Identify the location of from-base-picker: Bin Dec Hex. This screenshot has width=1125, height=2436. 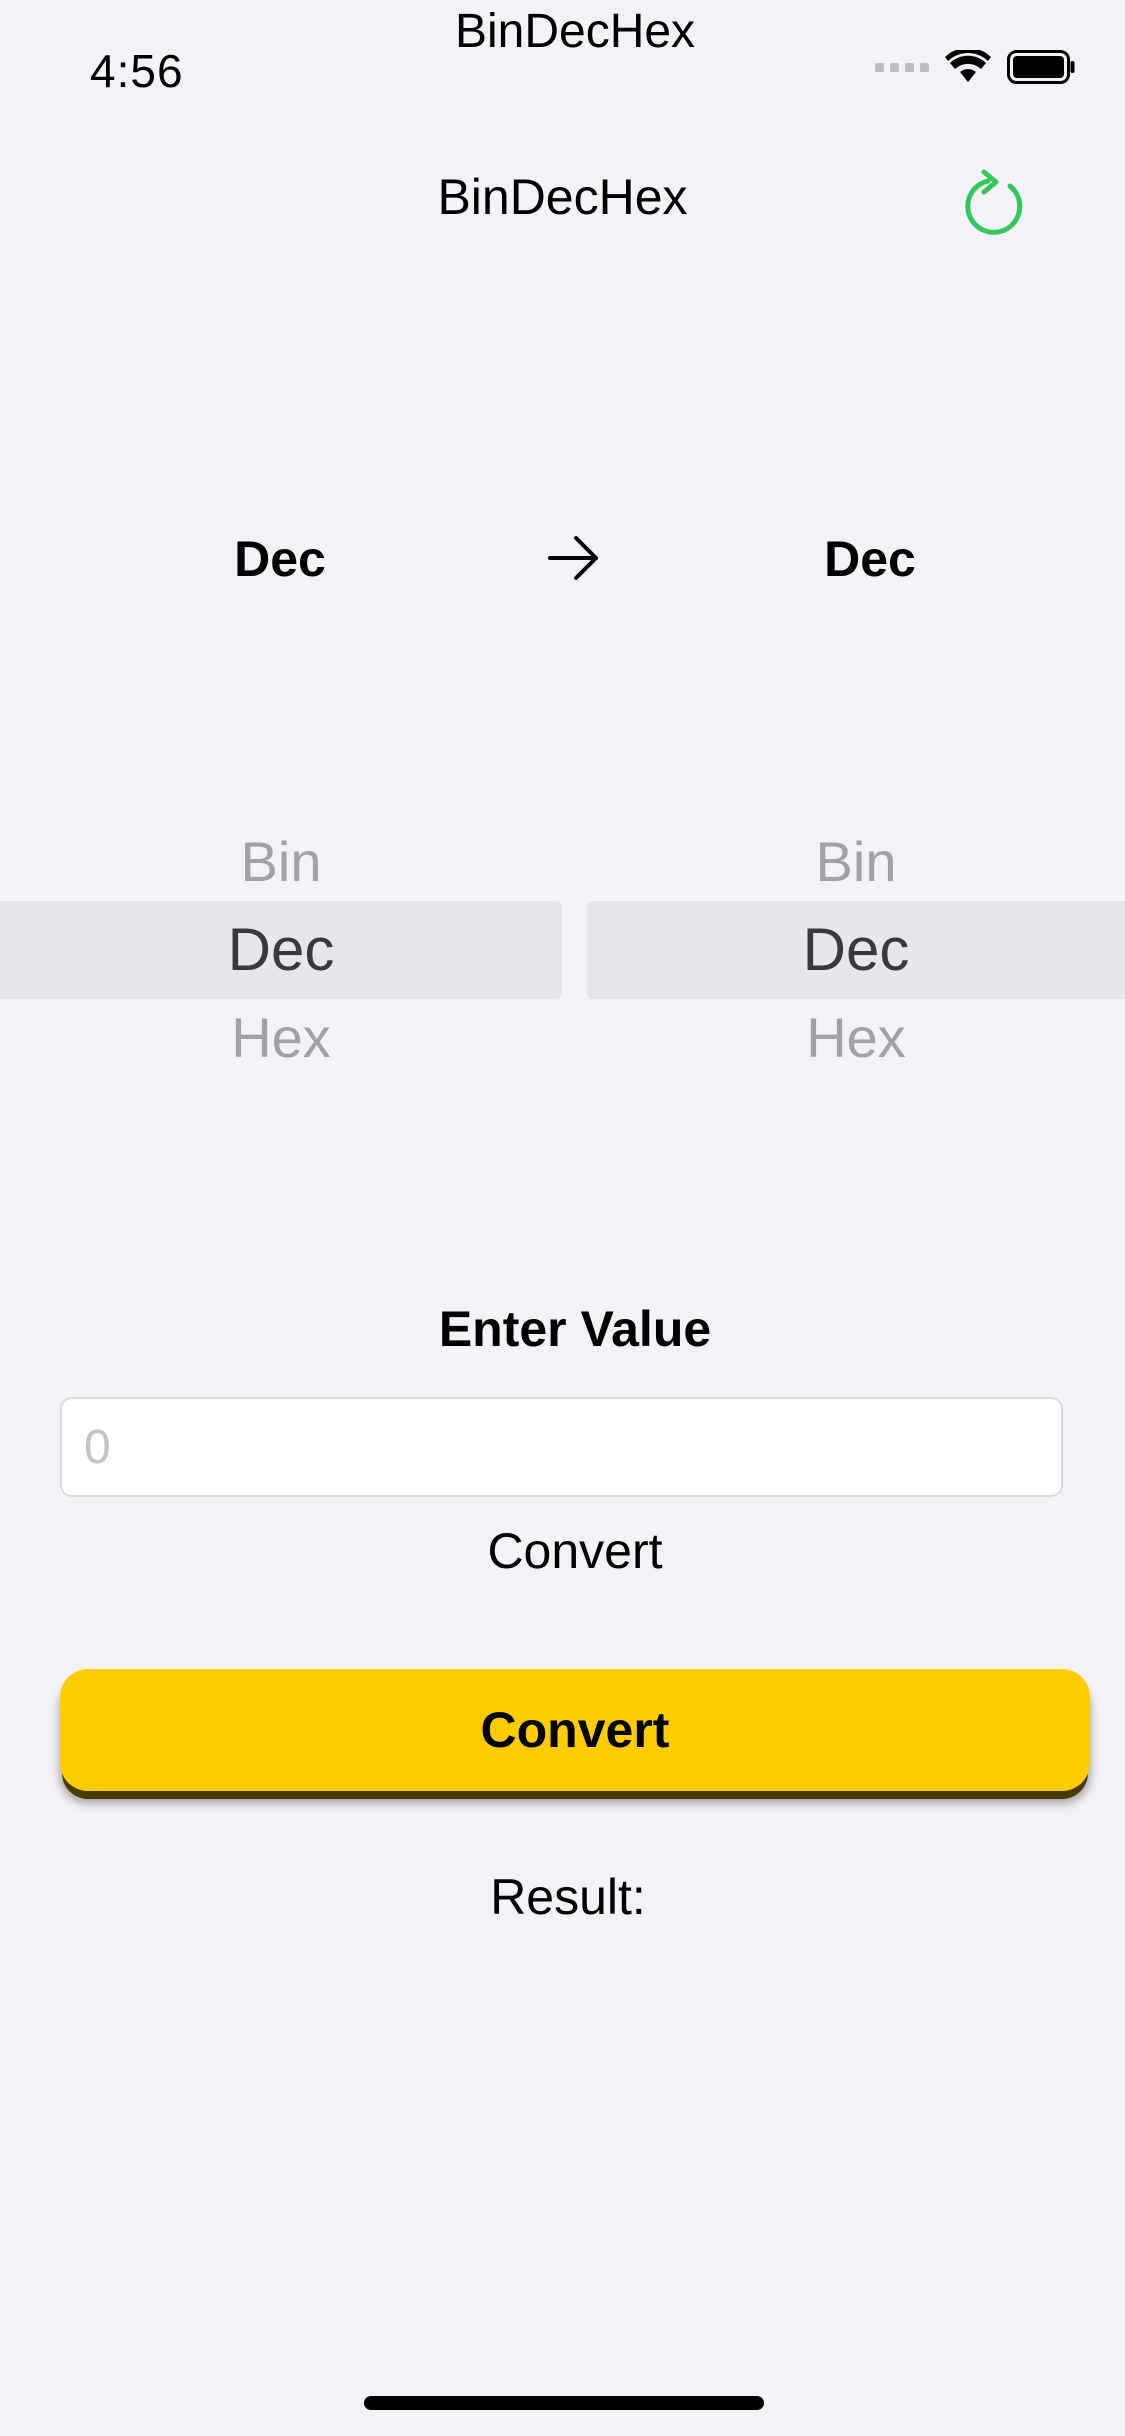
(281, 955).